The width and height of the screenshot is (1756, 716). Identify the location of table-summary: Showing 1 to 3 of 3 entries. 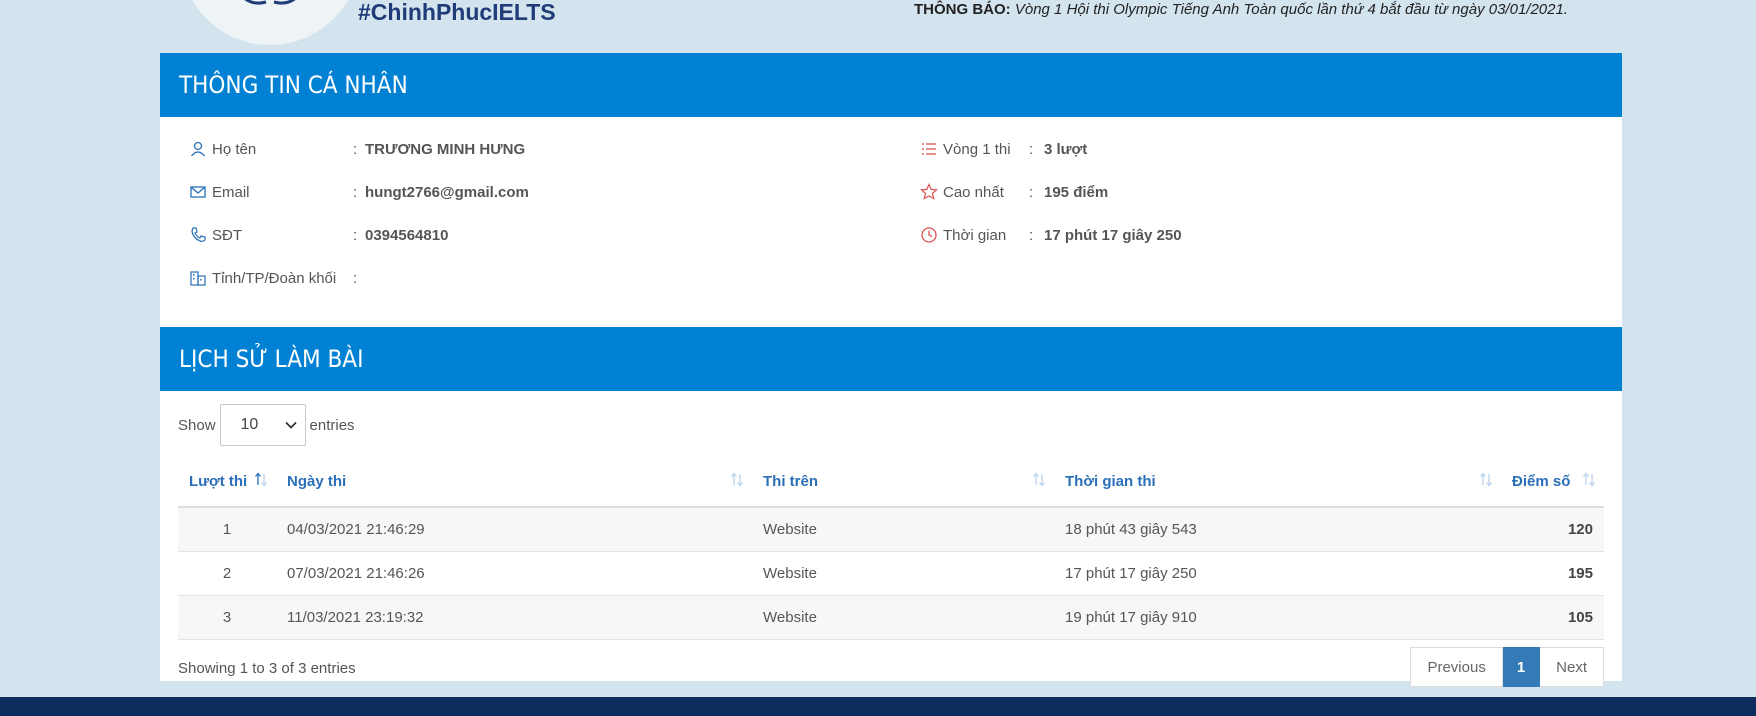
(267, 668).